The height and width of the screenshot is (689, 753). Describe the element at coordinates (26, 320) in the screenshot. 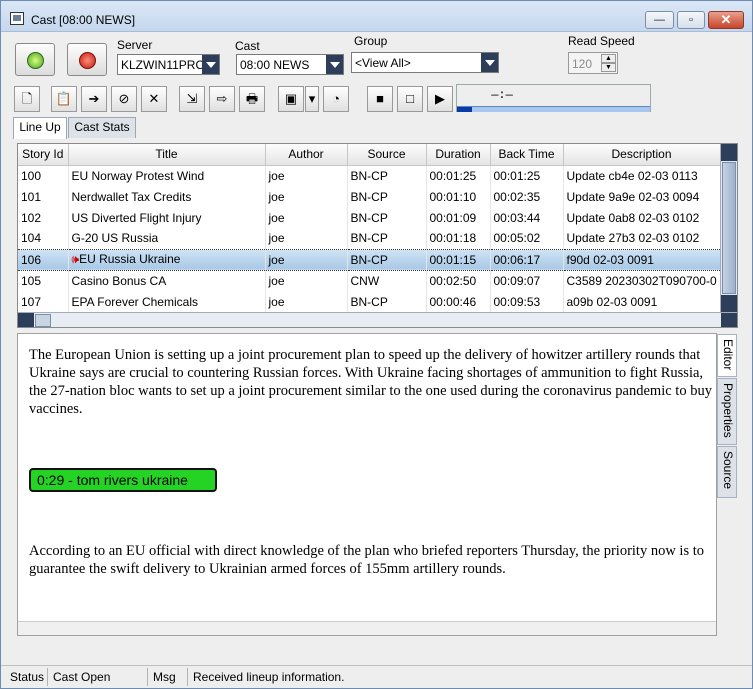

I see `scroll-left-icon` at that location.